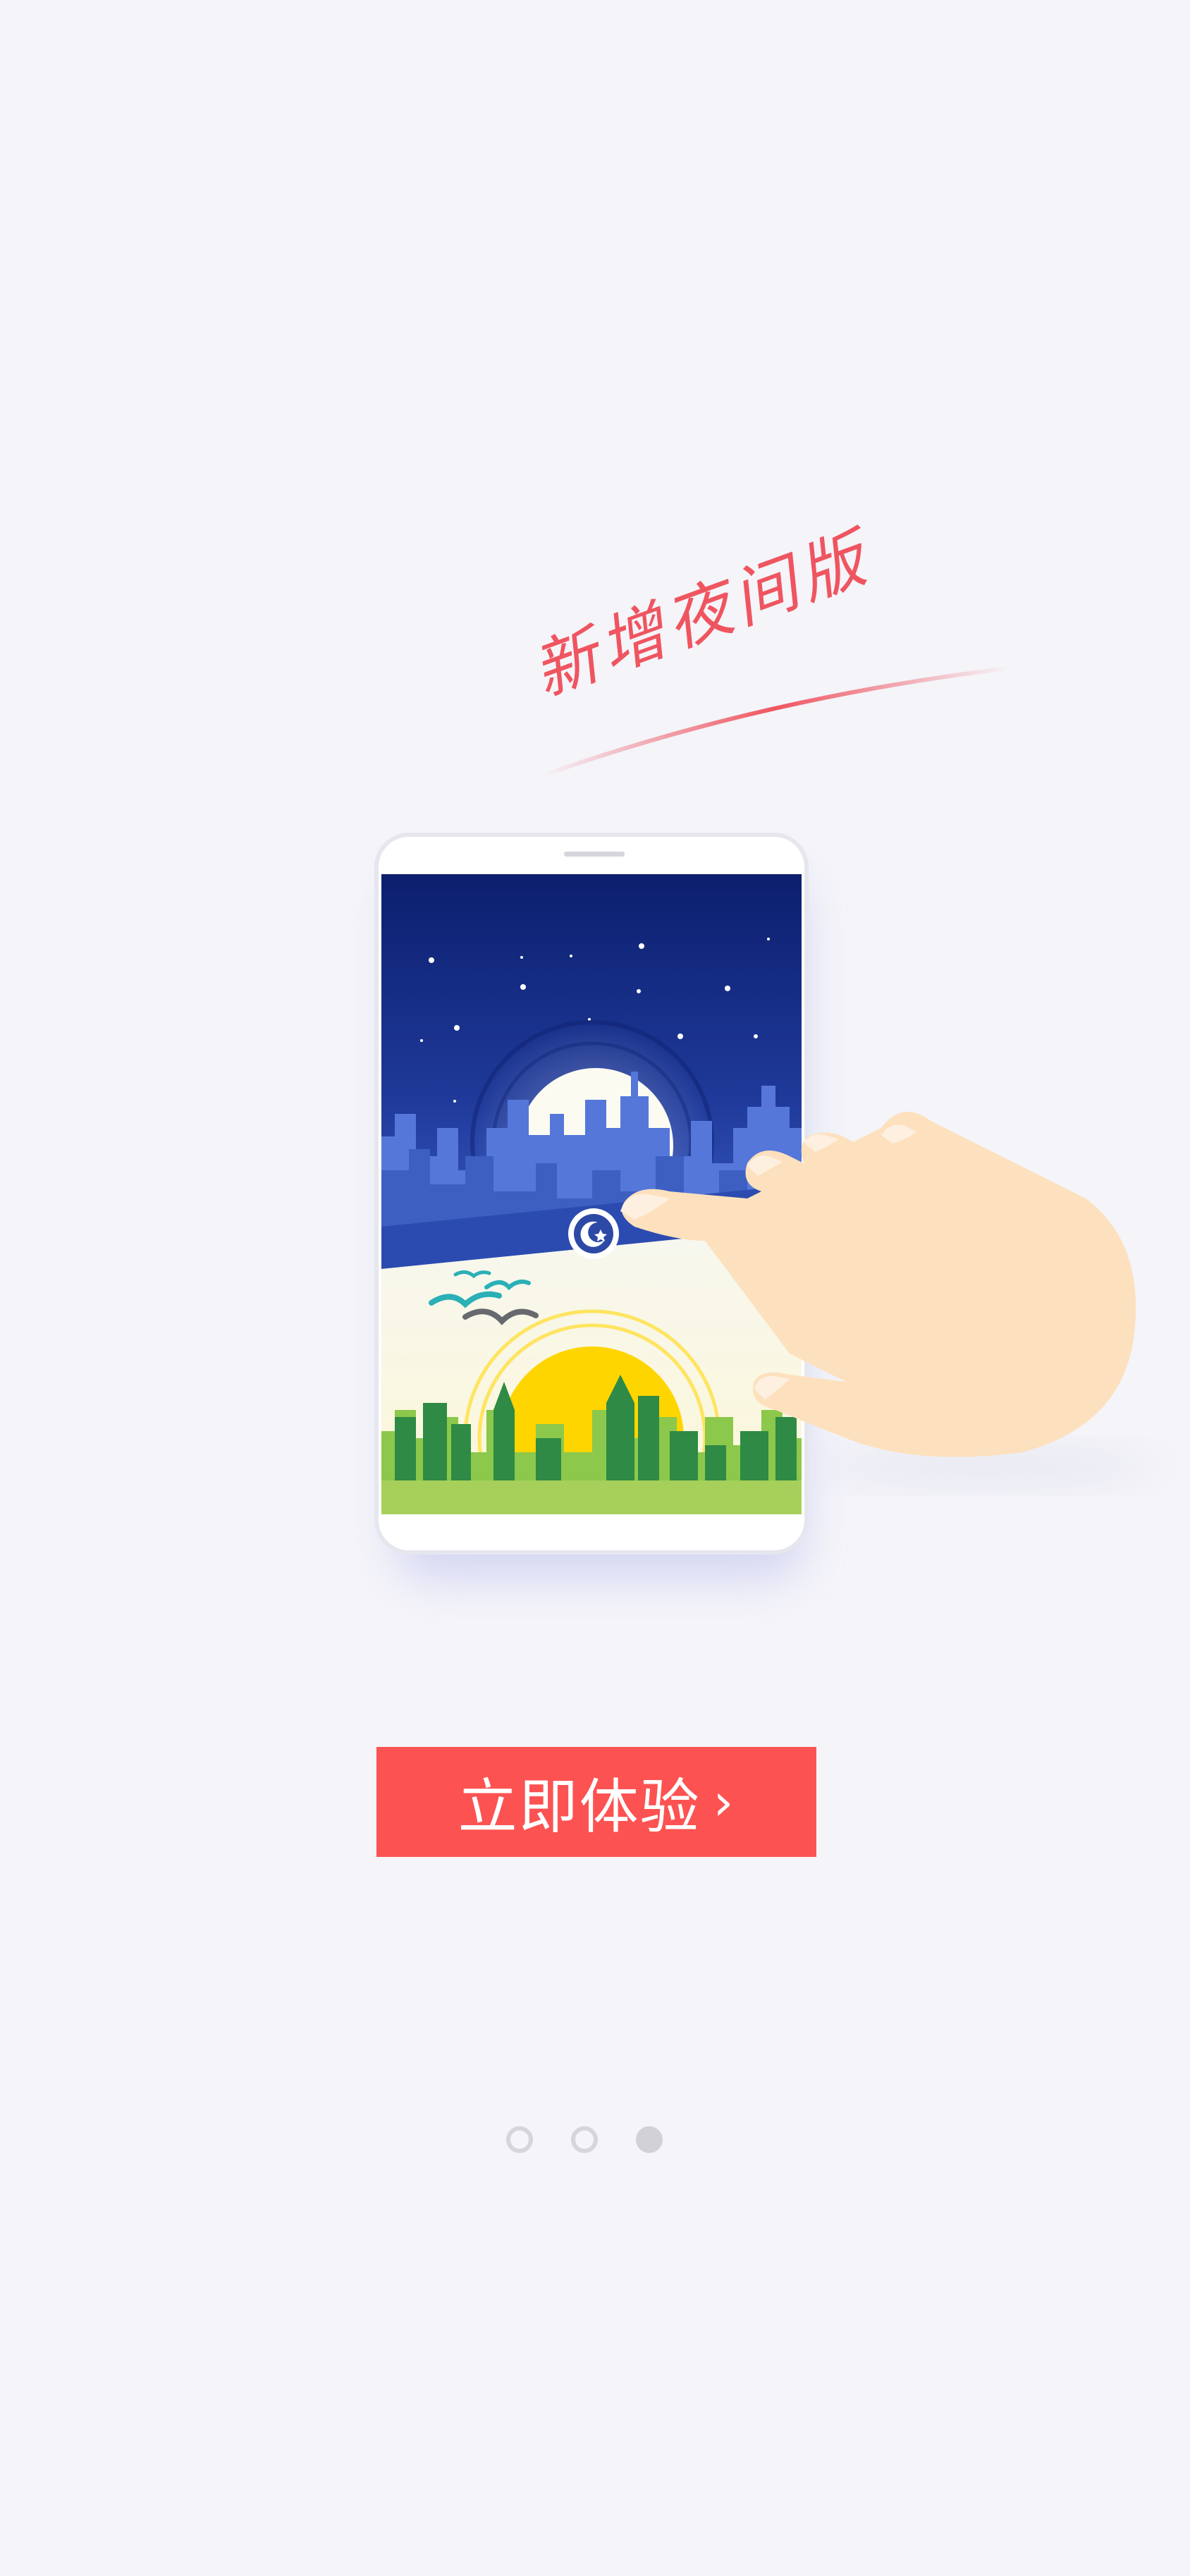 The width and height of the screenshot is (1190, 2576). I want to click on try-now-button: 立即体验 ›, so click(596, 1802).